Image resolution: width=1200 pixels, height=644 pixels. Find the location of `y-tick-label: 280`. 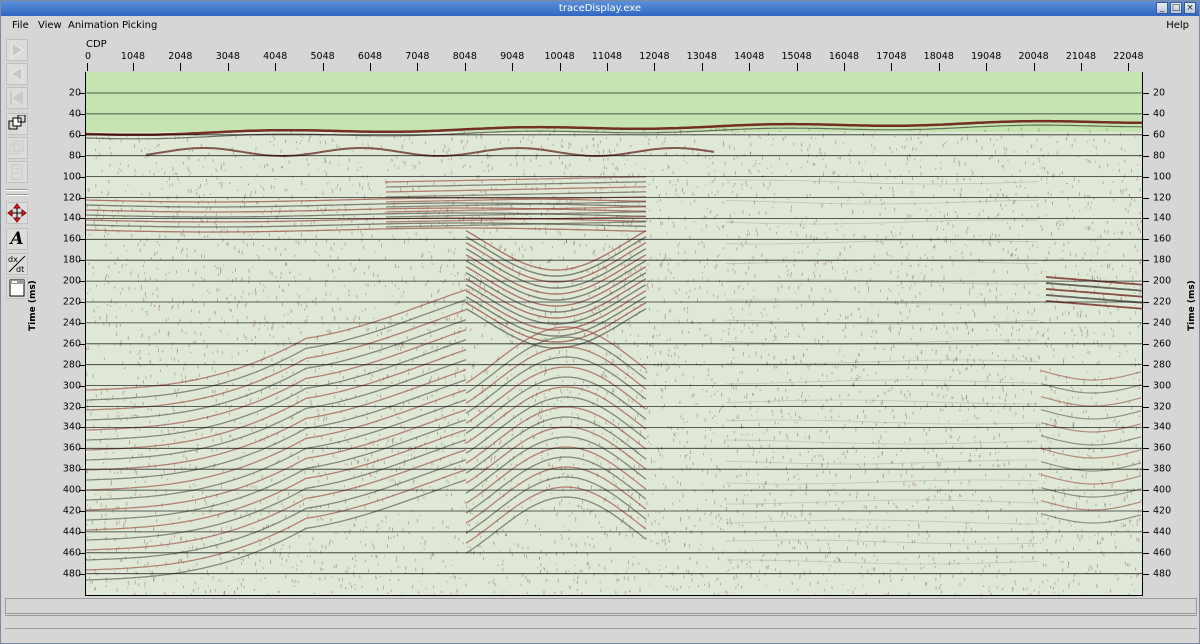

y-tick-label: 280 is located at coordinates (1162, 365).